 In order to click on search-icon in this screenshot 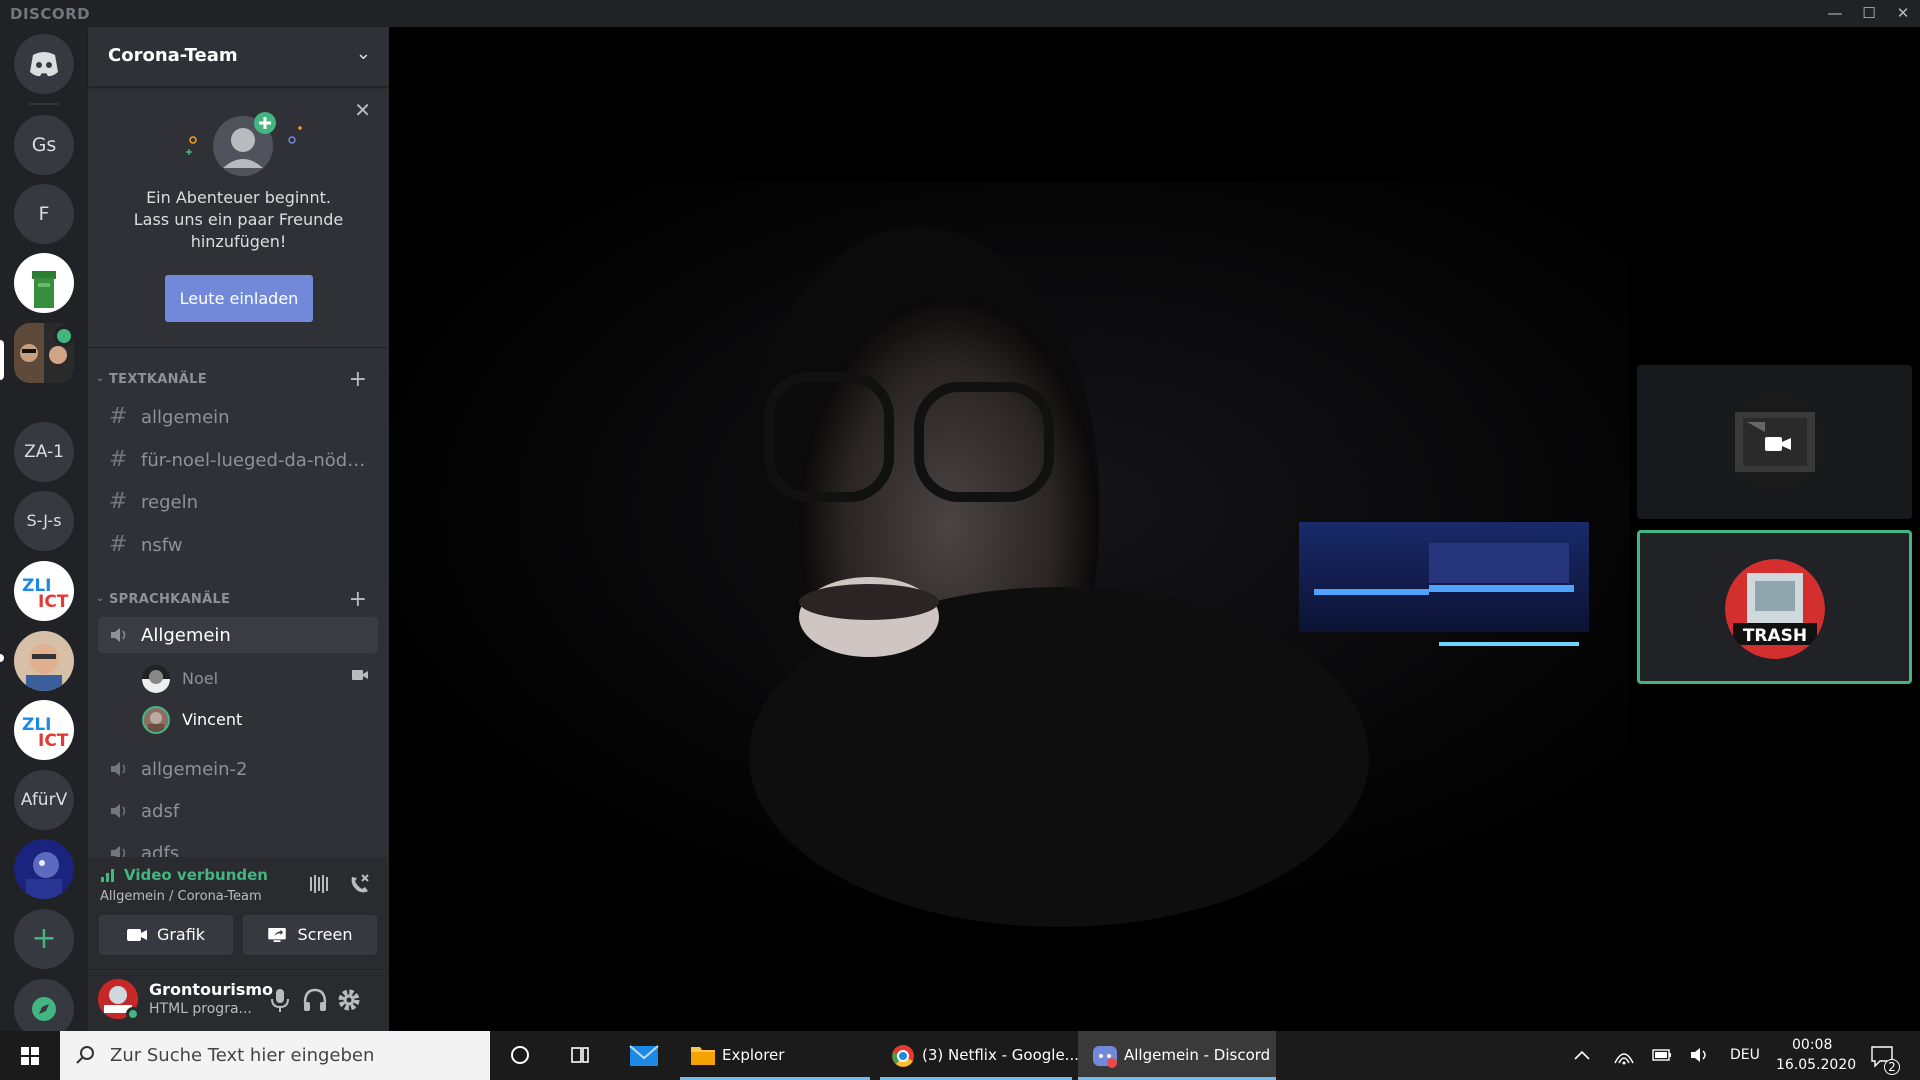, I will do `click(85, 1055)`.